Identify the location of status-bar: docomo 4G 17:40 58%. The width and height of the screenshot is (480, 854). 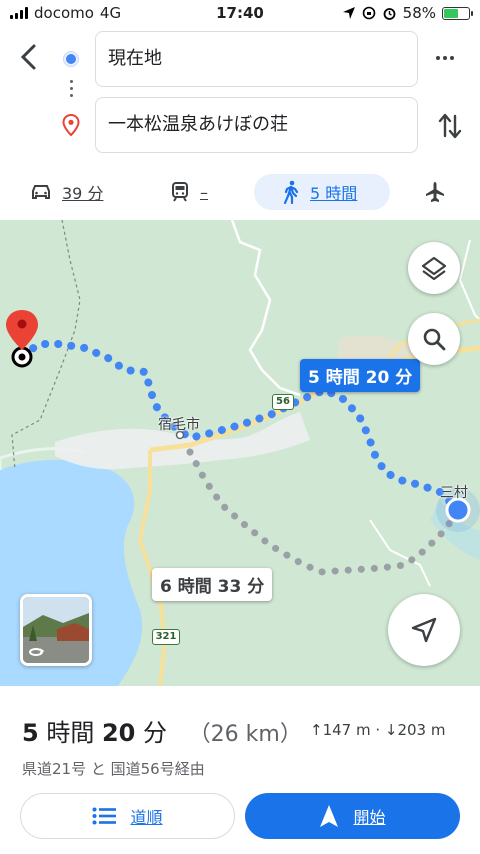
(240, 14).